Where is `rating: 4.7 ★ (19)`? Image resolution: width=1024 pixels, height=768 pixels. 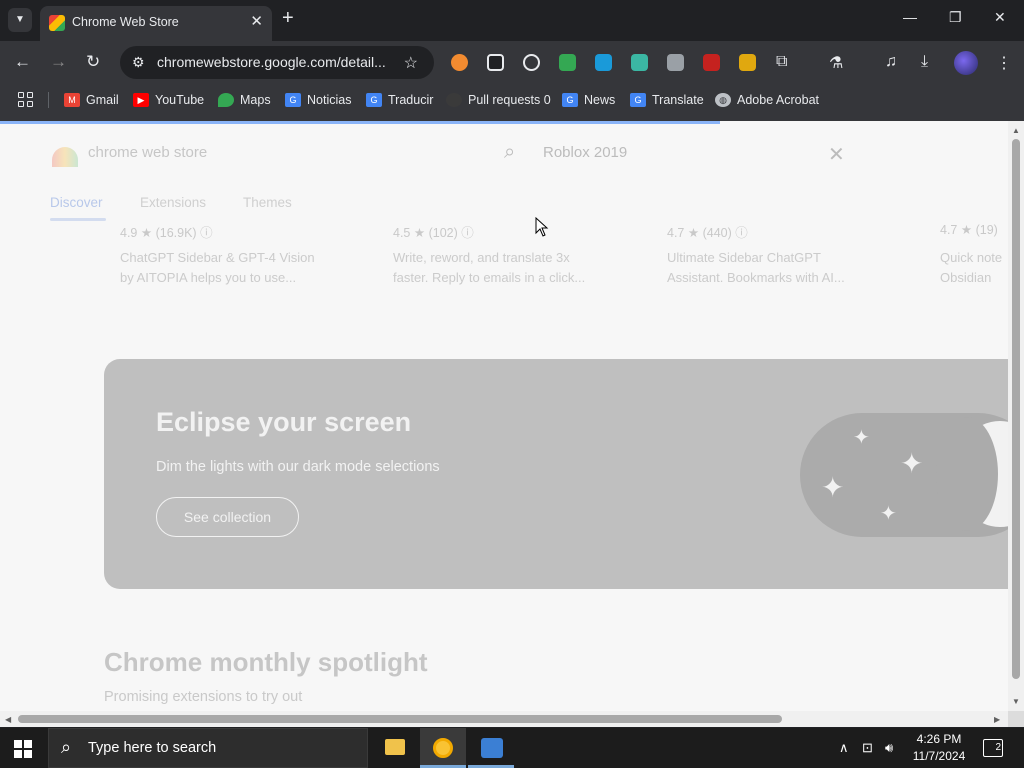 rating: 4.7 ★ (19) is located at coordinates (969, 229).